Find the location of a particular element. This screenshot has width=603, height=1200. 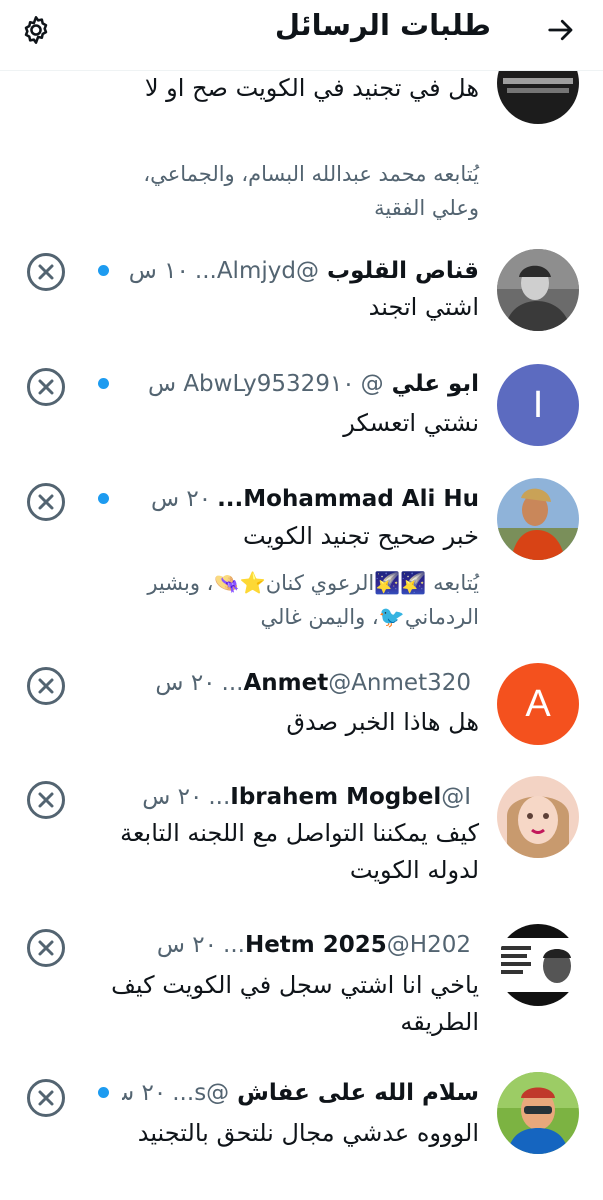

sender-line: Mohammad Ali Hu...٢٠ س is located at coordinates (300, 499).